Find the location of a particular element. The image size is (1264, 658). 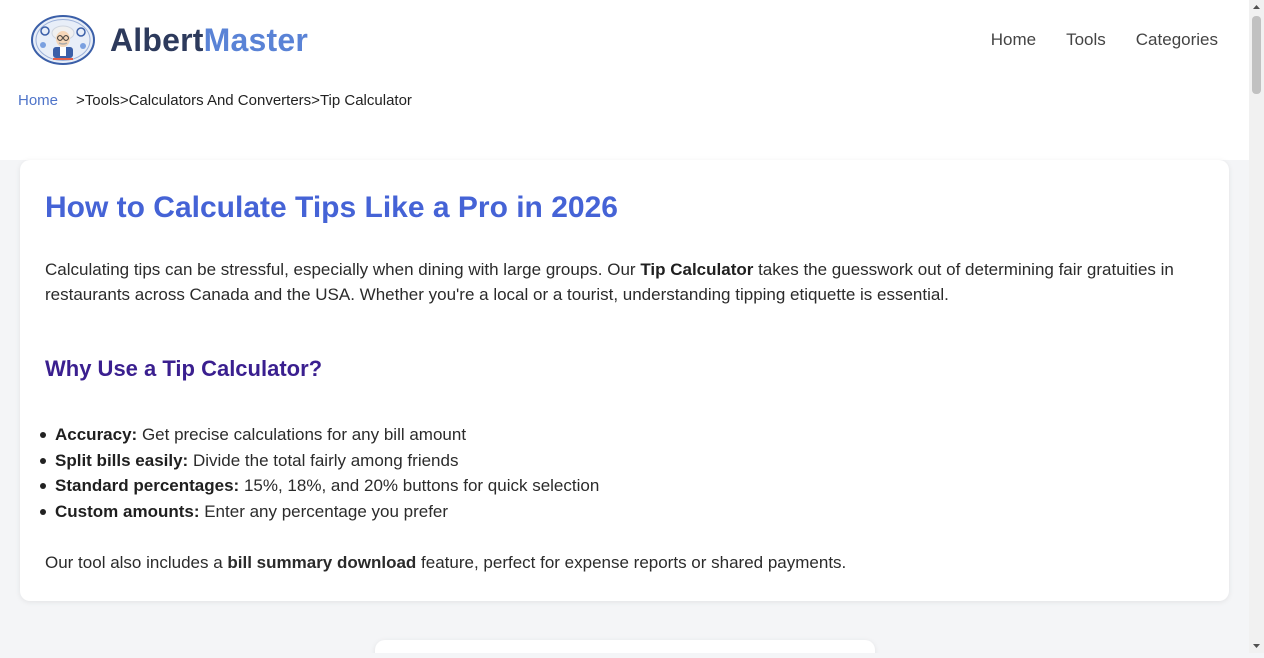

list-item-label: Custom amounts: is located at coordinates (127, 511).